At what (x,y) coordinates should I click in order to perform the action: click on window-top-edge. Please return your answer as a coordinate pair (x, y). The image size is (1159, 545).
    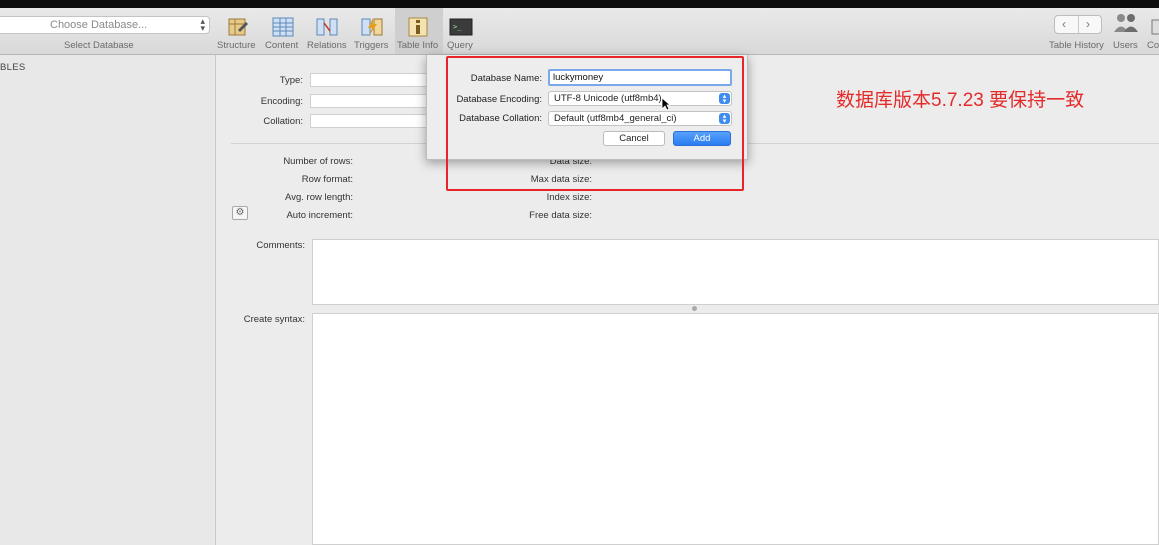
    Looking at the image, I should click on (579, 4).